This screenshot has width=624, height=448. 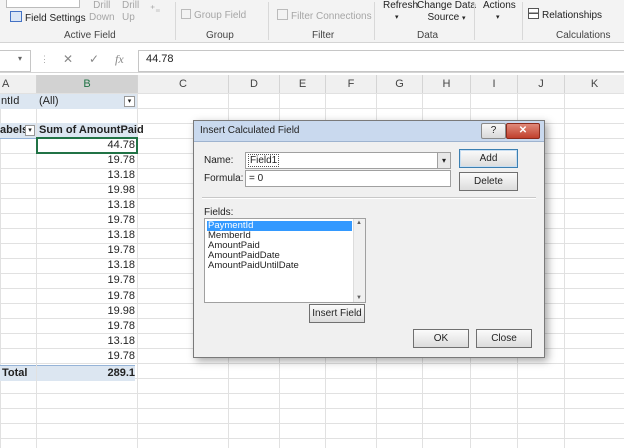 What do you see at coordinates (533, 13) in the screenshot?
I see `relationships-icon` at bounding box center [533, 13].